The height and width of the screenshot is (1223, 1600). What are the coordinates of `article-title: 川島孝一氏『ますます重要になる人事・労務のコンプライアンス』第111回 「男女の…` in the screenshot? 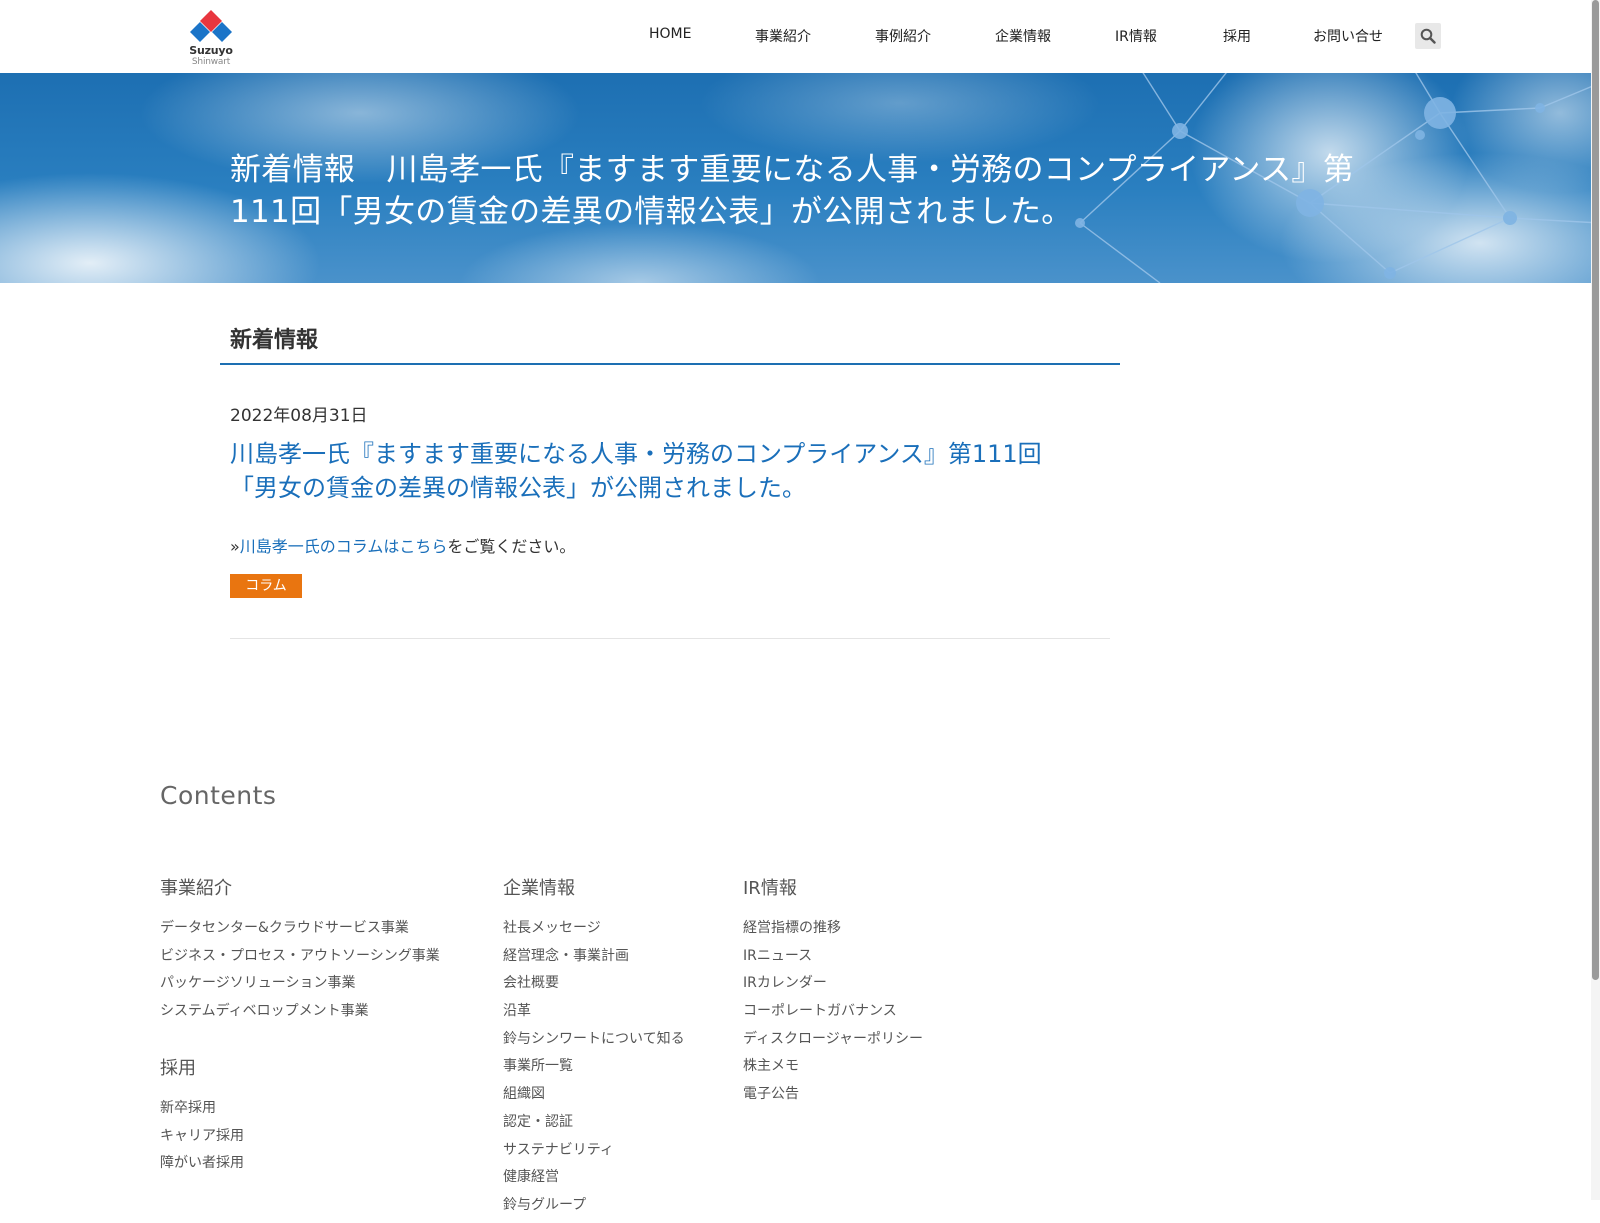 It's located at (670, 471).